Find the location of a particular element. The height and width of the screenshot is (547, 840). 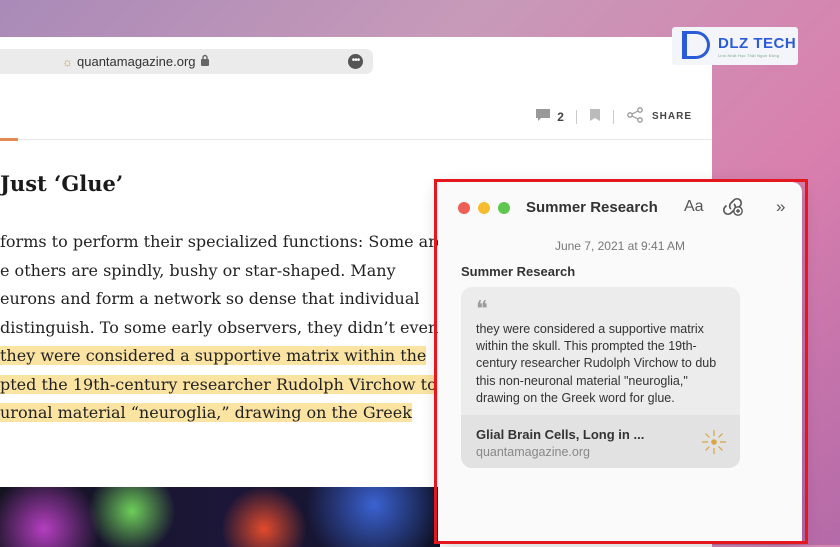

article-toolbar: 2 SHARE is located at coordinates (613, 116).